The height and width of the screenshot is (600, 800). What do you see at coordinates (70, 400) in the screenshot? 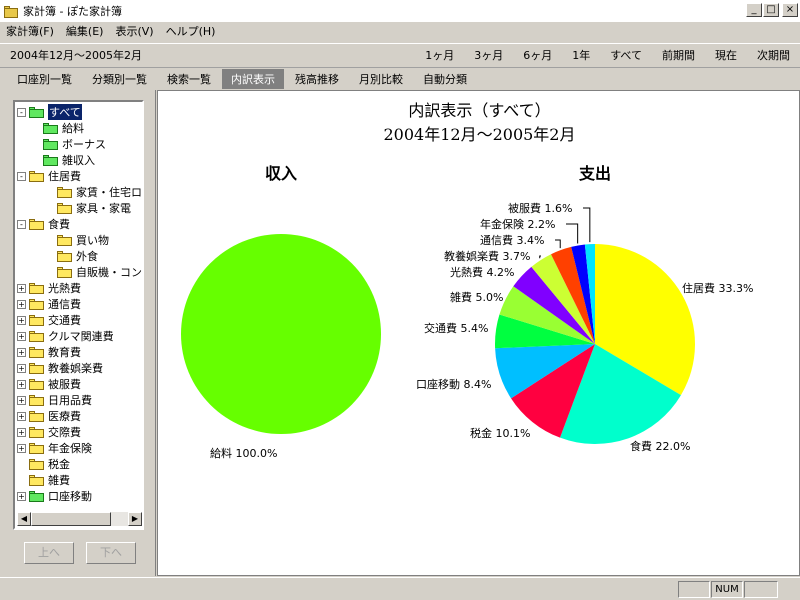
I see `tree-item-label: 日用品費` at bounding box center [70, 400].